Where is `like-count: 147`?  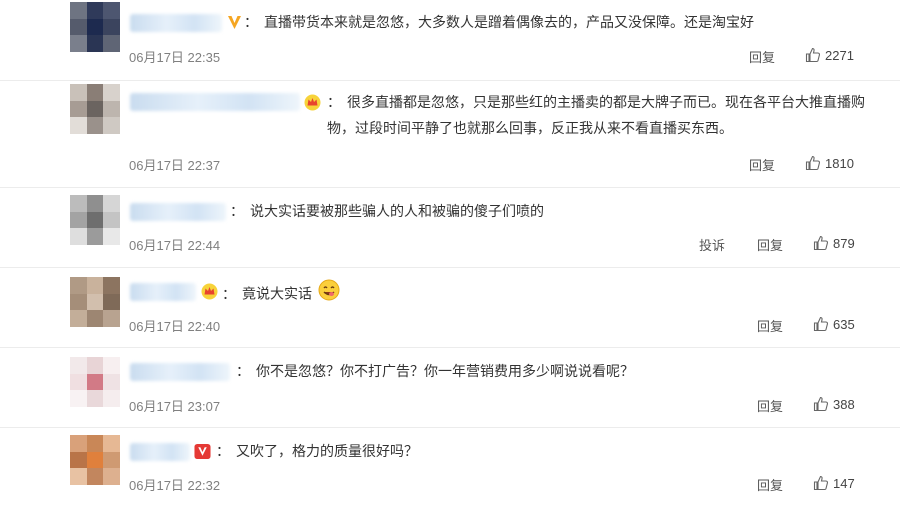
like-count: 147 is located at coordinates (844, 483).